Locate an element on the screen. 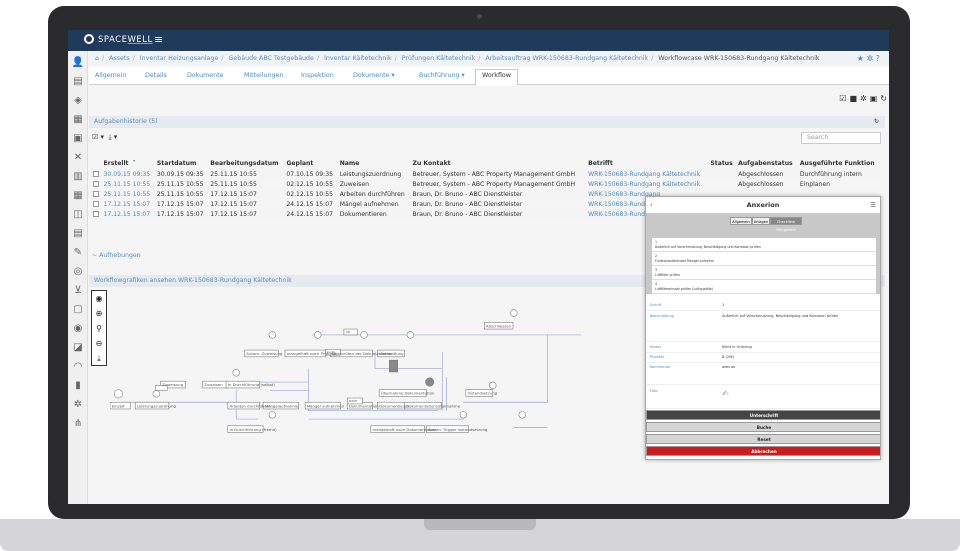 The width and height of the screenshot is (960, 551). image-icon: ◪ is located at coordinates (78, 348).